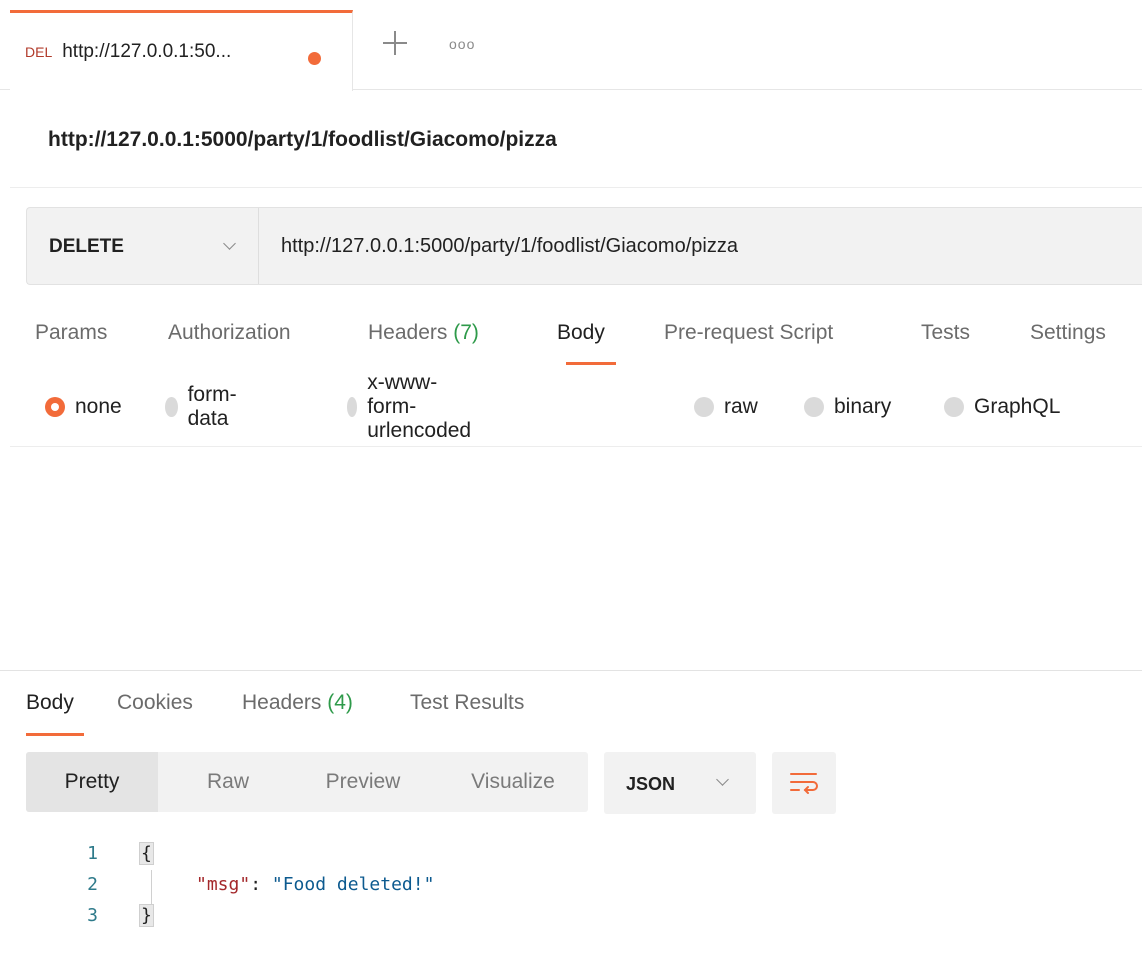 The width and height of the screenshot is (1142, 958). What do you see at coordinates (680, 783) in the screenshot?
I see `format-select: JSON` at bounding box center [680, 783].